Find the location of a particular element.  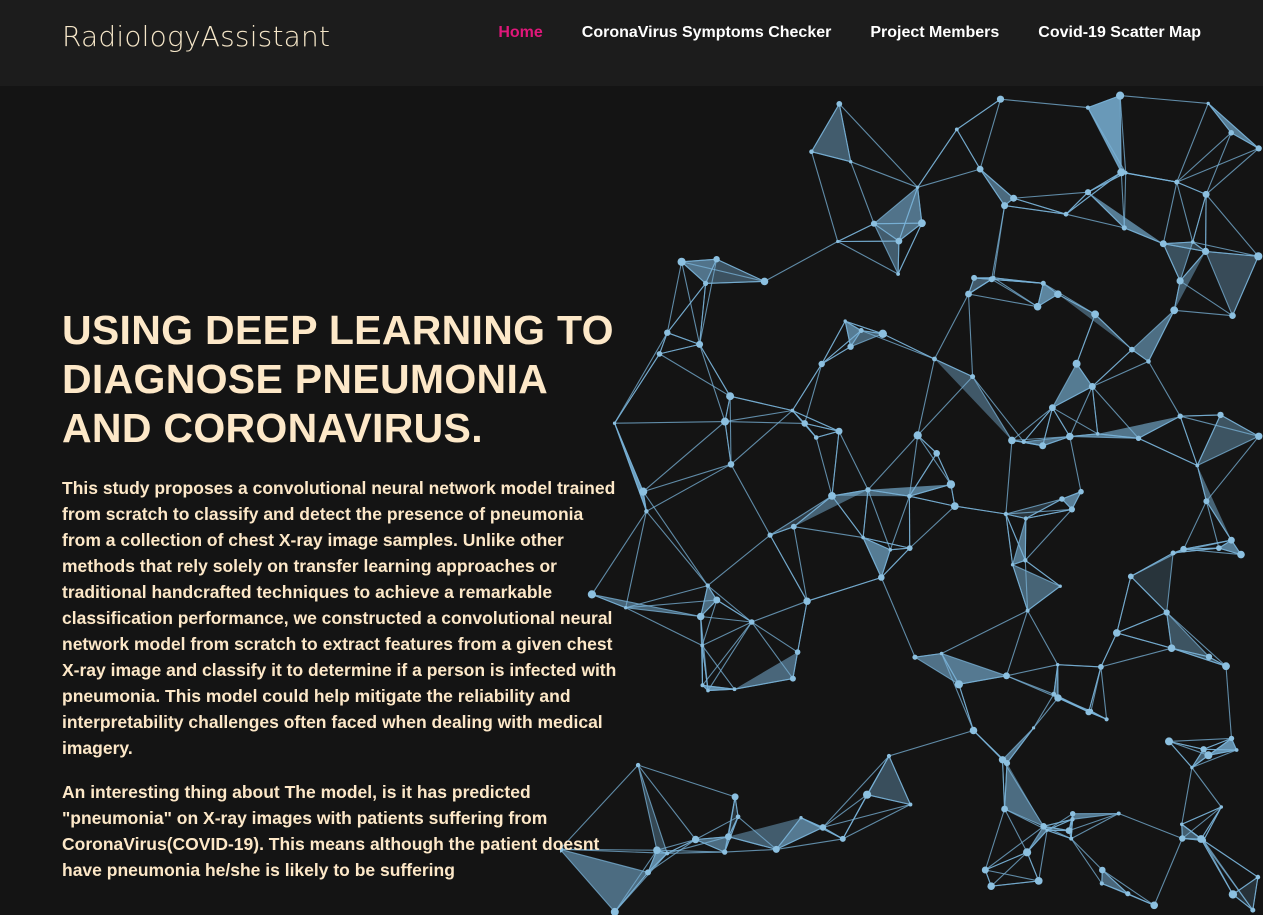

nav-project-members: Project Members is located at coordinates (934, 33).